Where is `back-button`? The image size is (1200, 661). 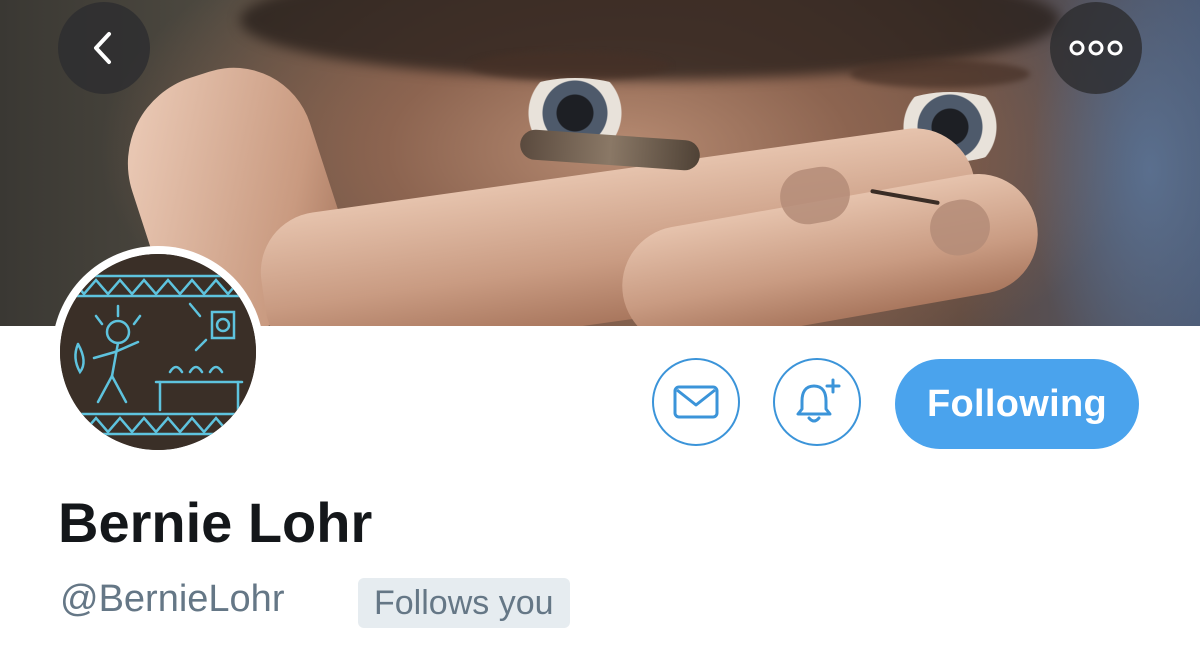 back-button is located at coordinates (104, 48).